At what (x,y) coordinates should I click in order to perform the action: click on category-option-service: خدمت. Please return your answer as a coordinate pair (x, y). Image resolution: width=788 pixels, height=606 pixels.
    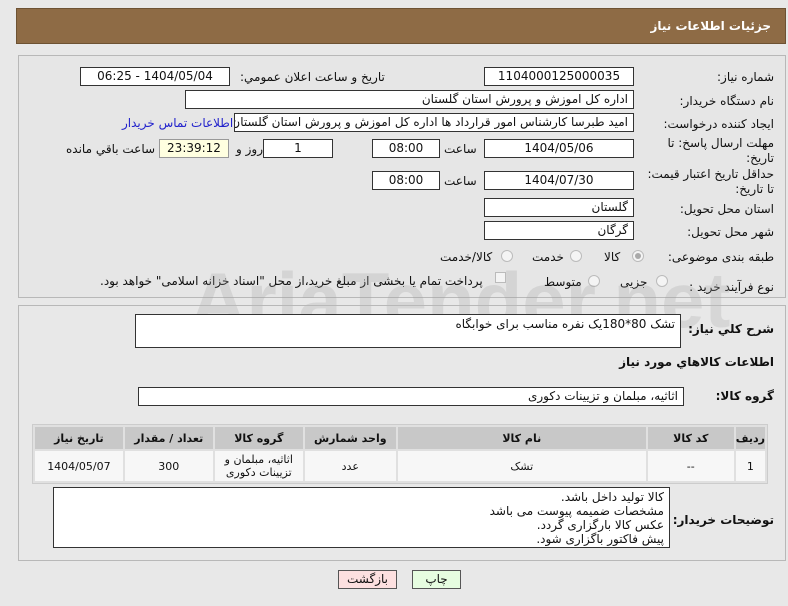
    Looking at the image, I should click on (548, 257).